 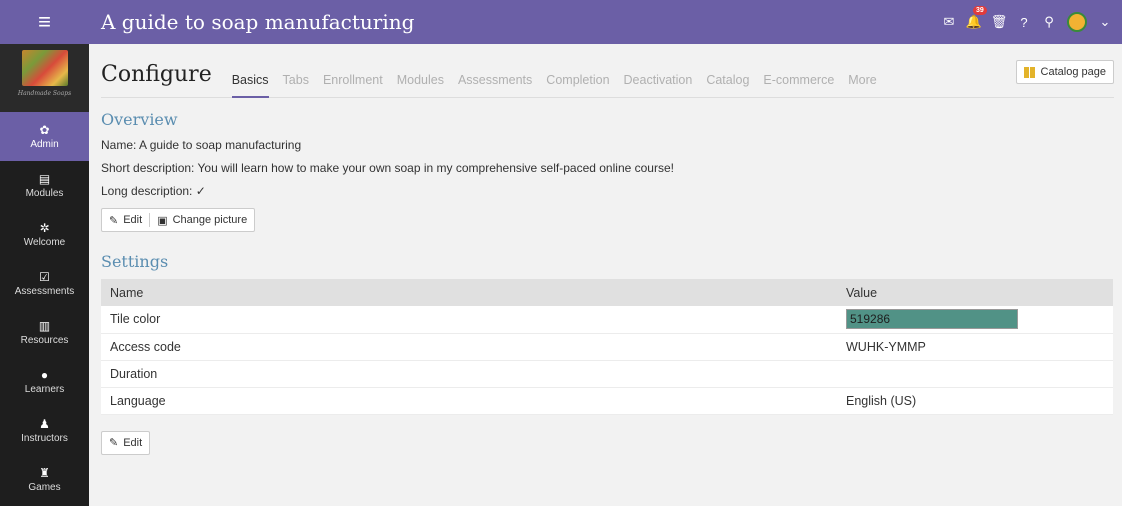 I want to click on overview-long-description: Long description: ✓, so click(x=607, y=191).